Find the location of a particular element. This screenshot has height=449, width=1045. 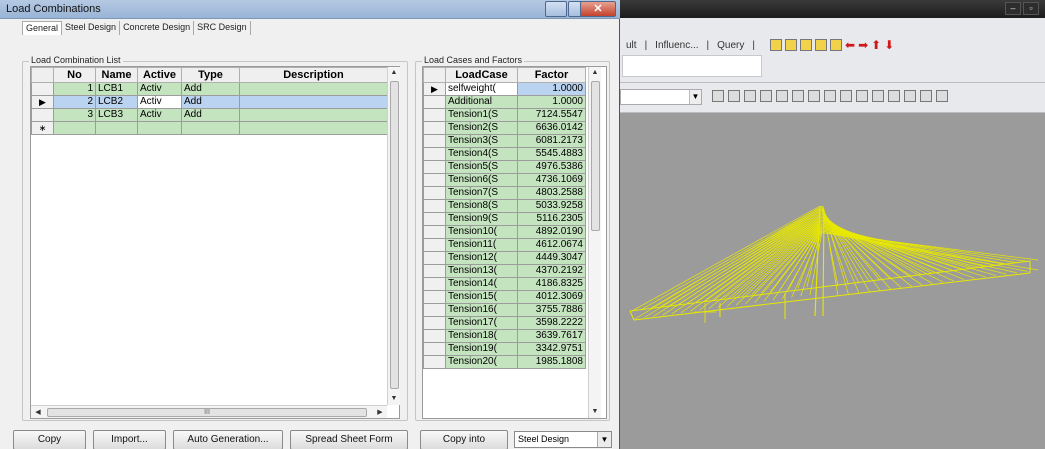

cell-loadcase: Tension10( is located at coordinates (481, 232).